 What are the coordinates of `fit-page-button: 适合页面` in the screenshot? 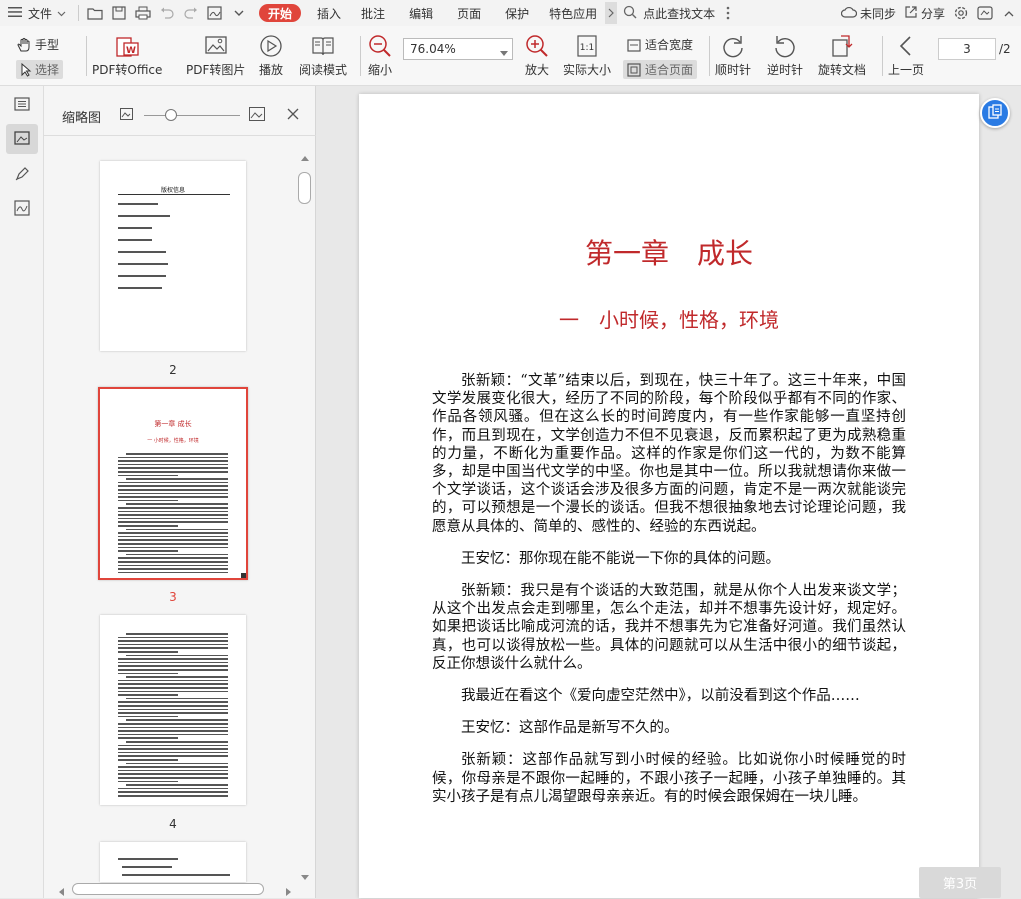 It's located at (660, 69).